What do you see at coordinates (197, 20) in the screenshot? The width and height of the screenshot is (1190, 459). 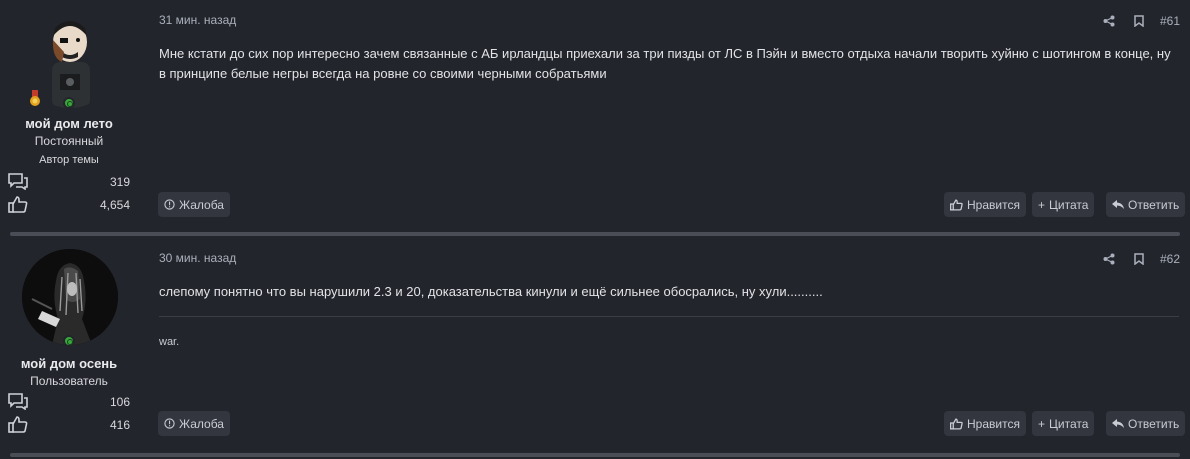 I see `post-time: 31 мин. назад` at bounding box center [197, 20].